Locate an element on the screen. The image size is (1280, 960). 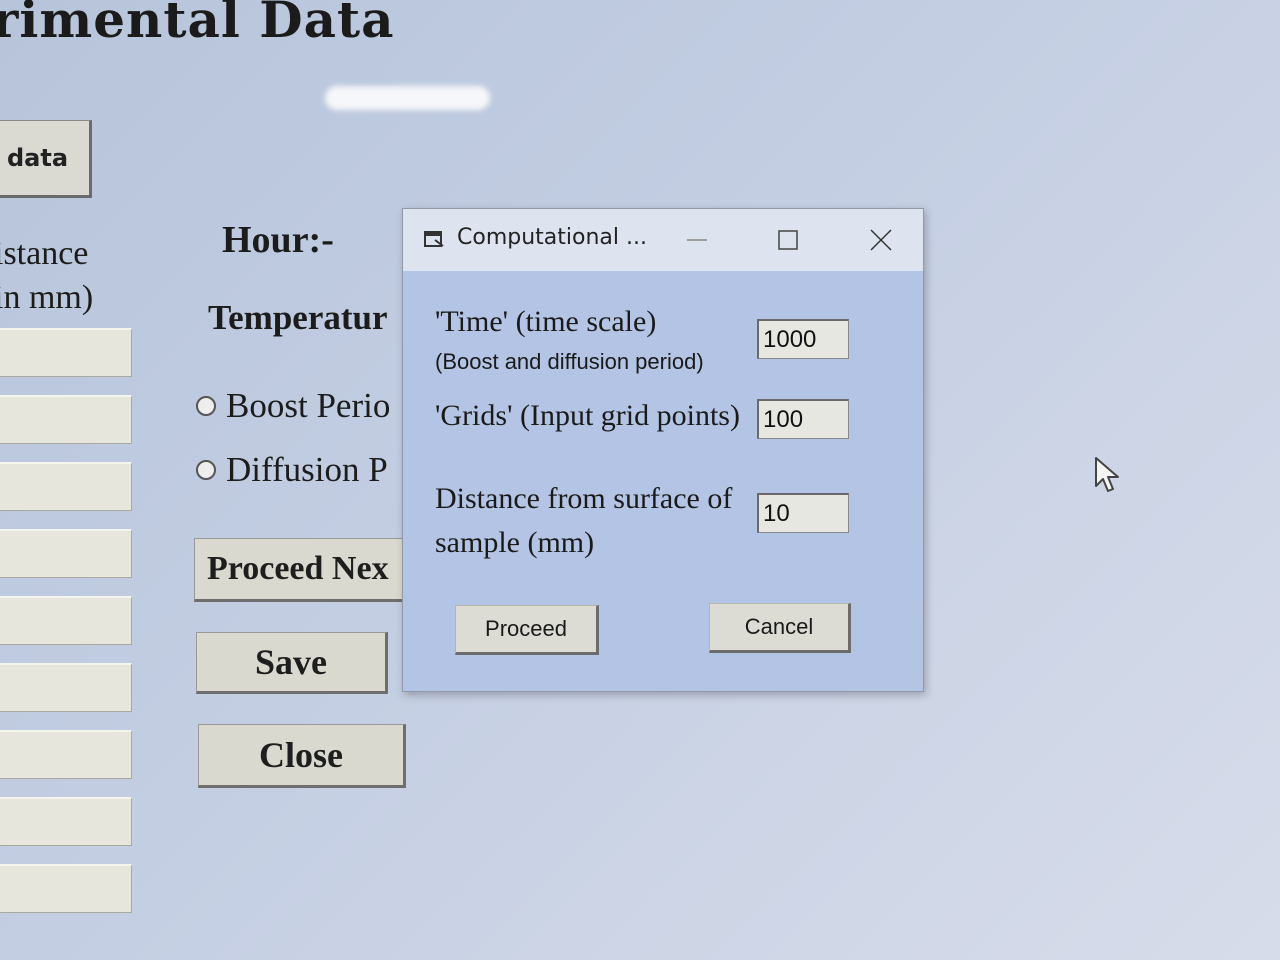
window-title: rimental Data is located at coordinates (197, 24).